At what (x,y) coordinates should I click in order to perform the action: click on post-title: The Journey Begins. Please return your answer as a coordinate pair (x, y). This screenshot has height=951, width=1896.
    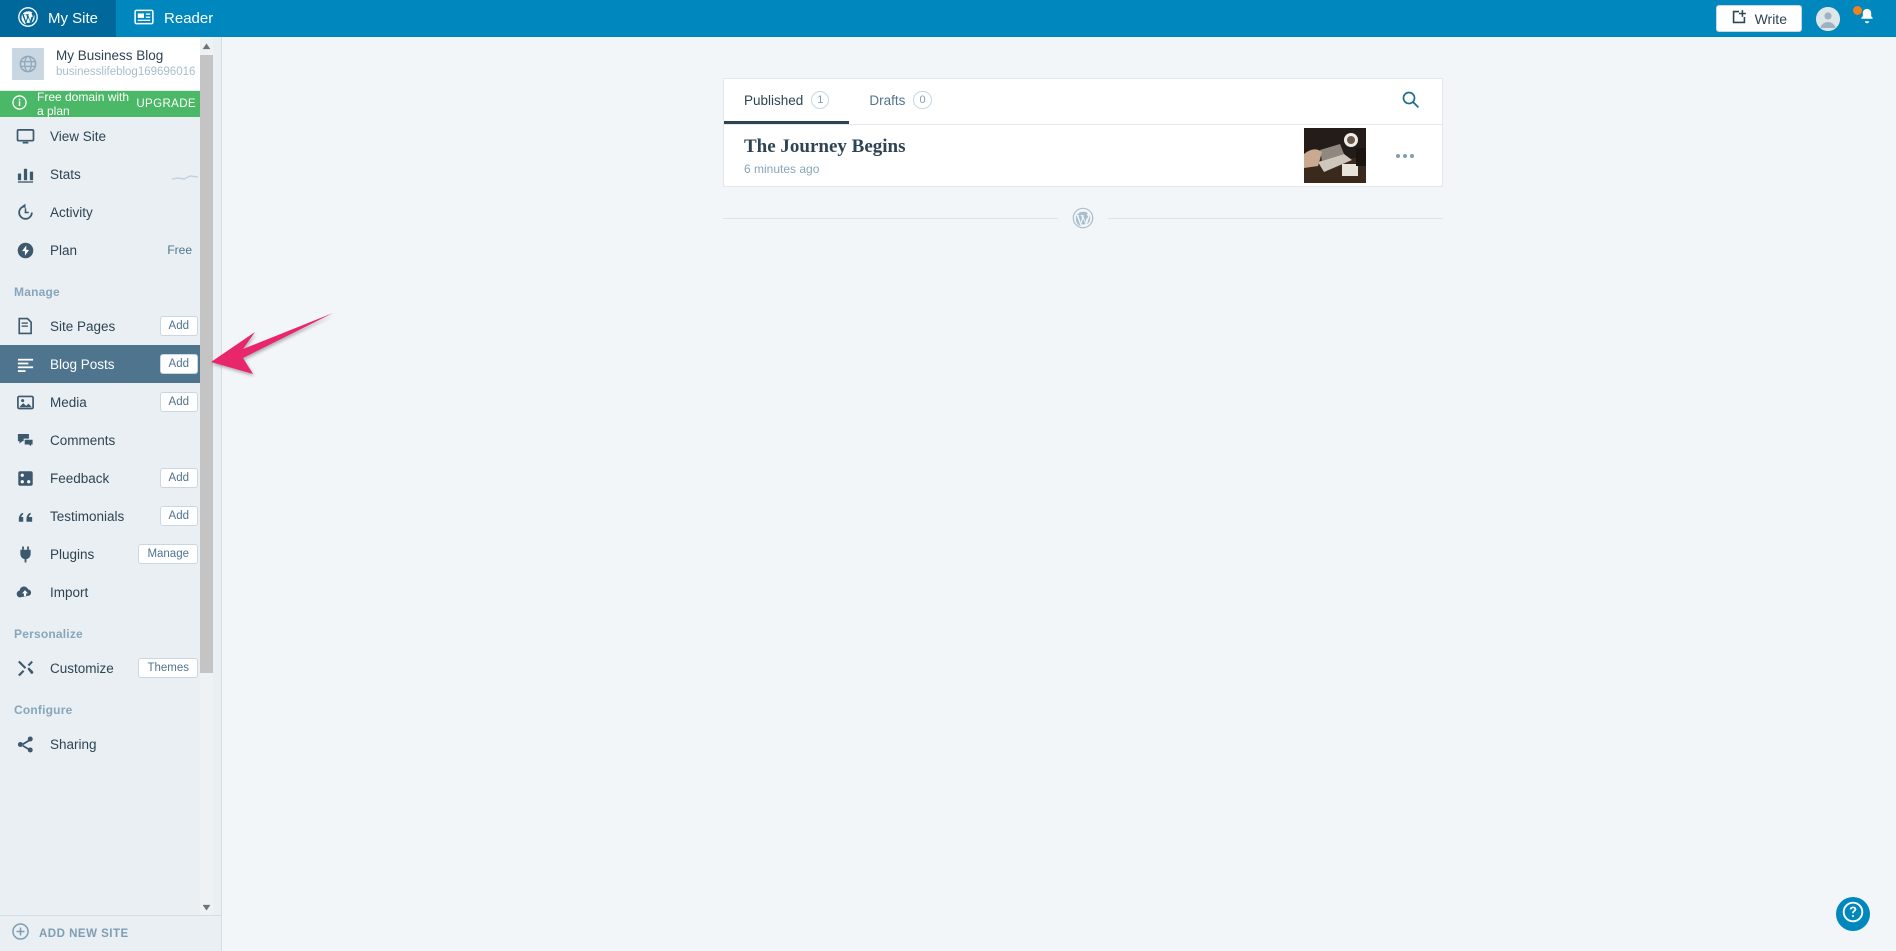
    Looking at the image, I should click on (1024, 147).